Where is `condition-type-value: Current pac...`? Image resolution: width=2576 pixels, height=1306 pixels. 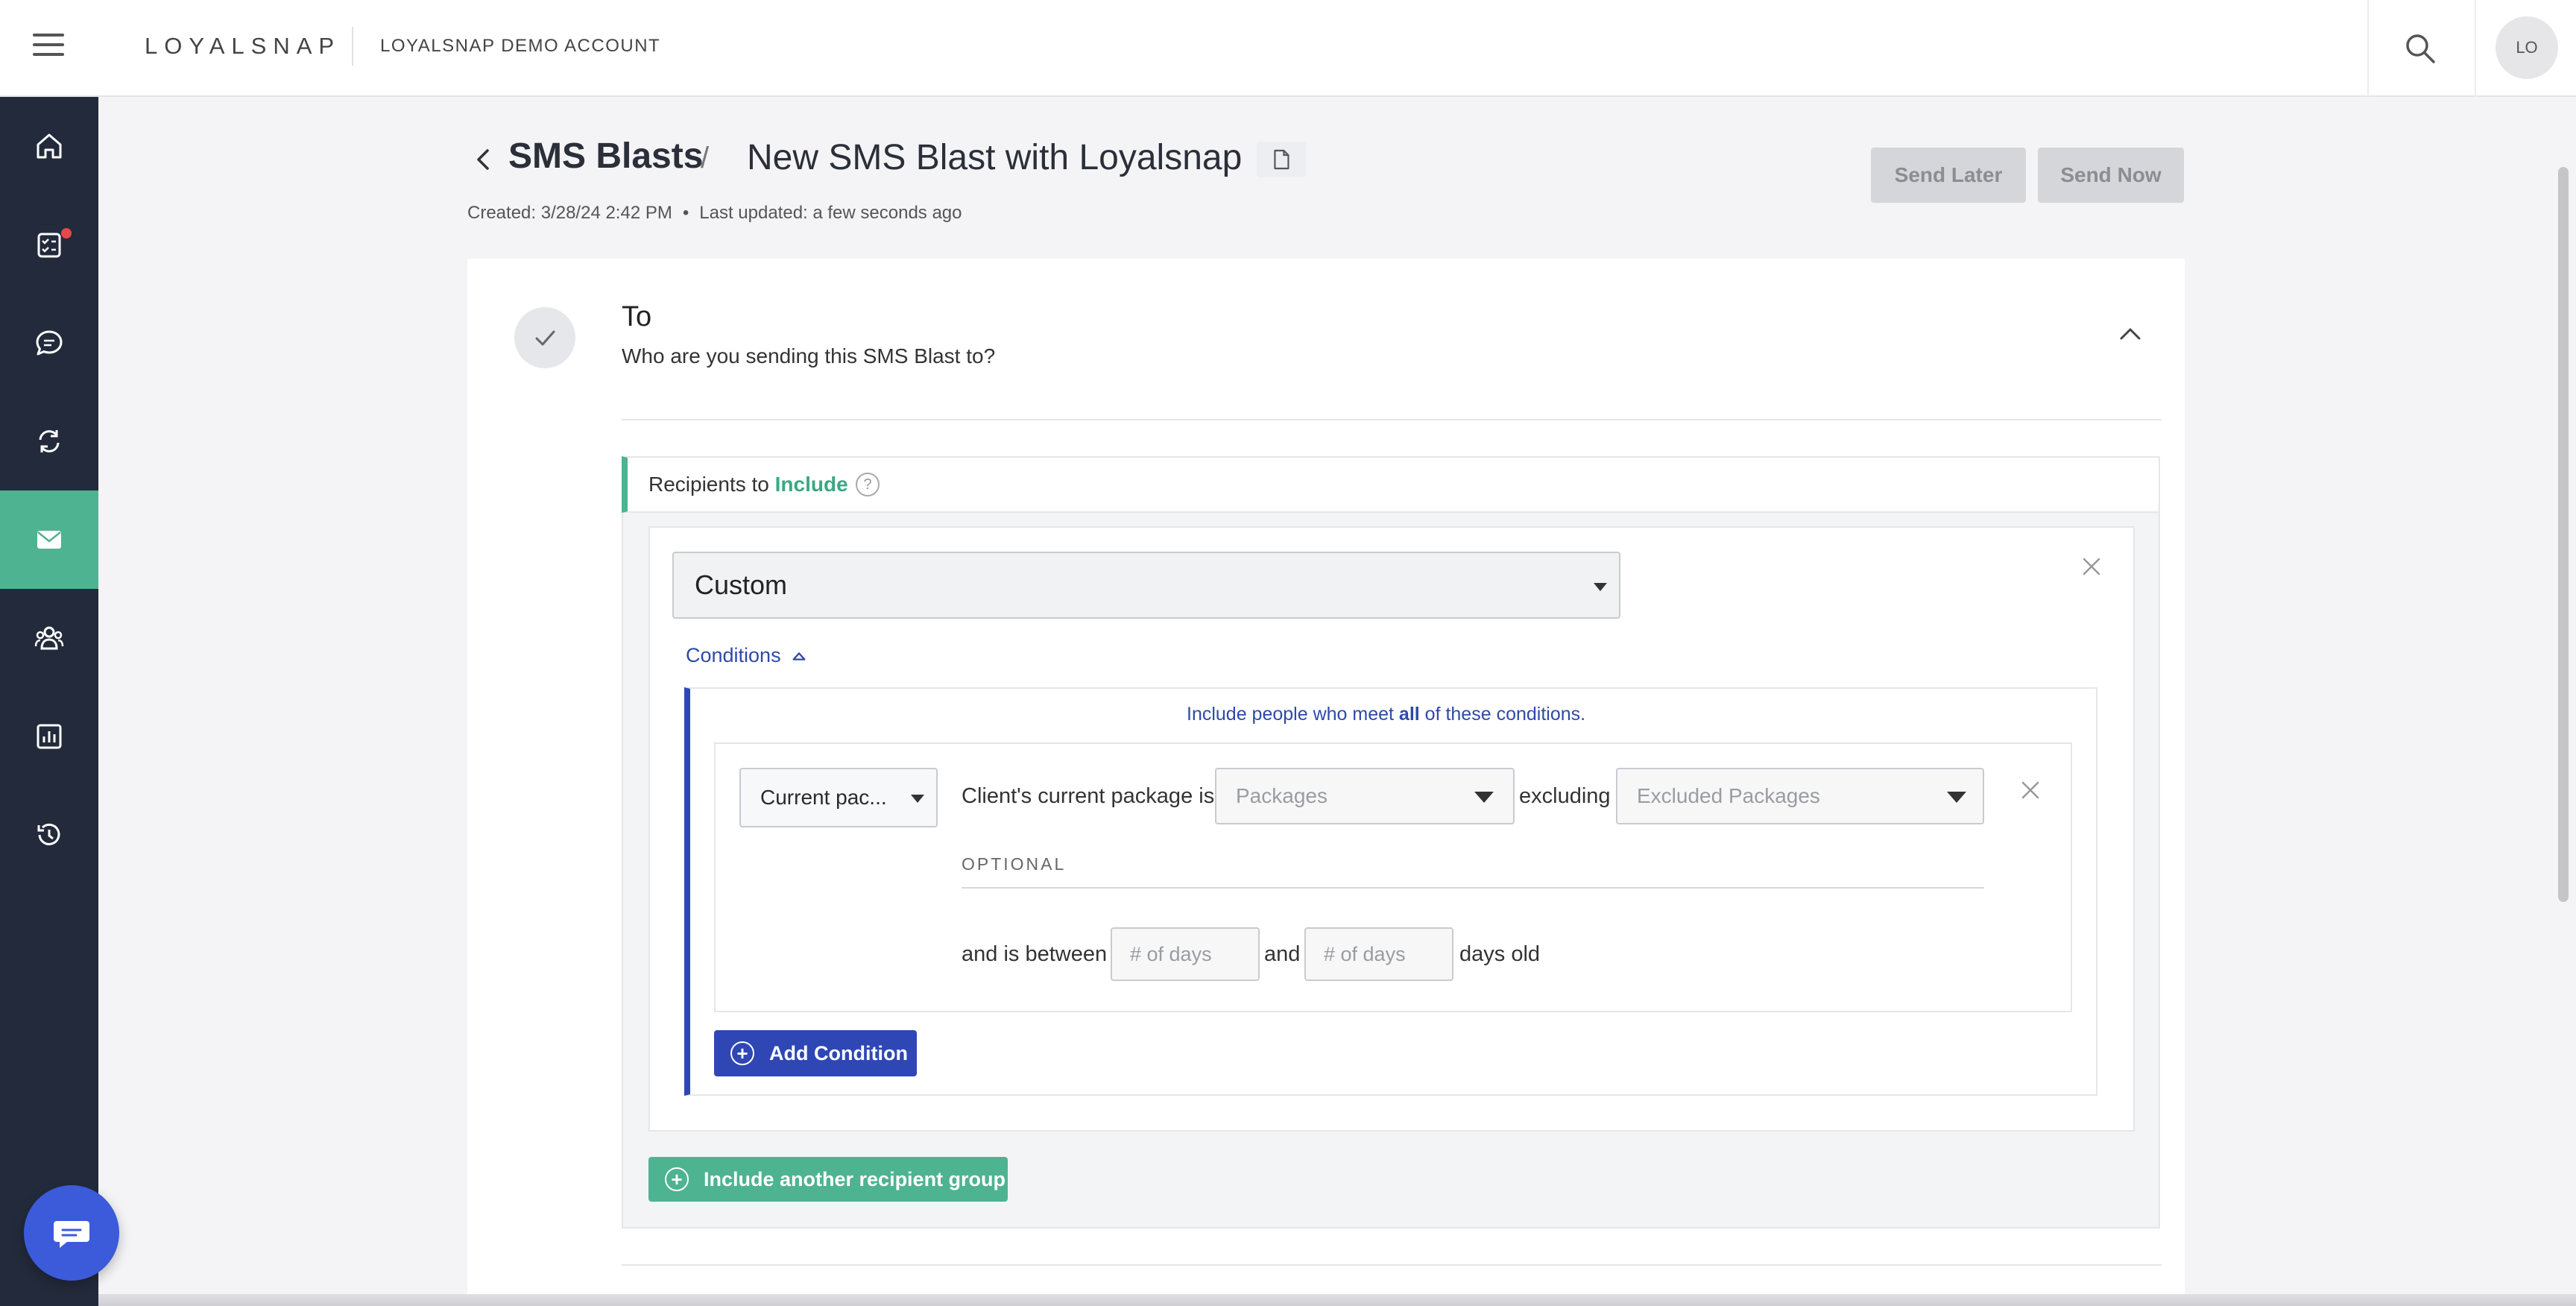 condition-type-value: Current pac... is located at coordinates (823, 797).